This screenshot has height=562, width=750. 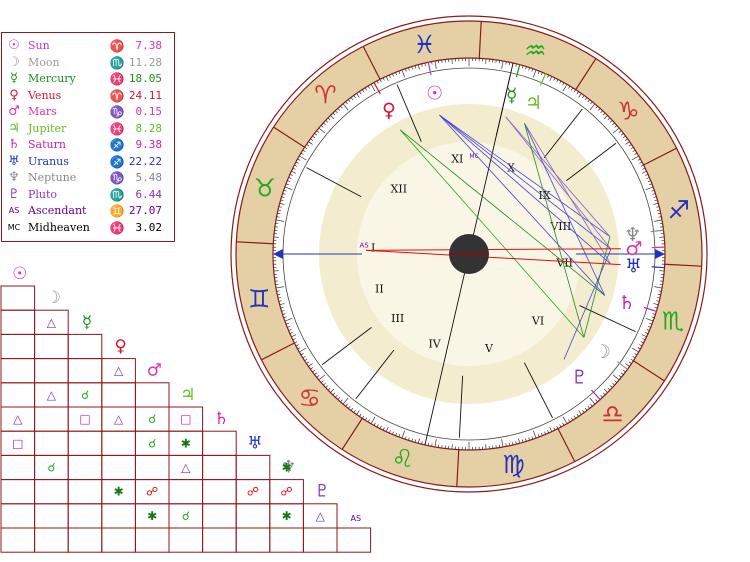 What do you see at coordinates (399, 189) in the screenshot?
I see `house-number: XII` at bounding box center [399, 189].